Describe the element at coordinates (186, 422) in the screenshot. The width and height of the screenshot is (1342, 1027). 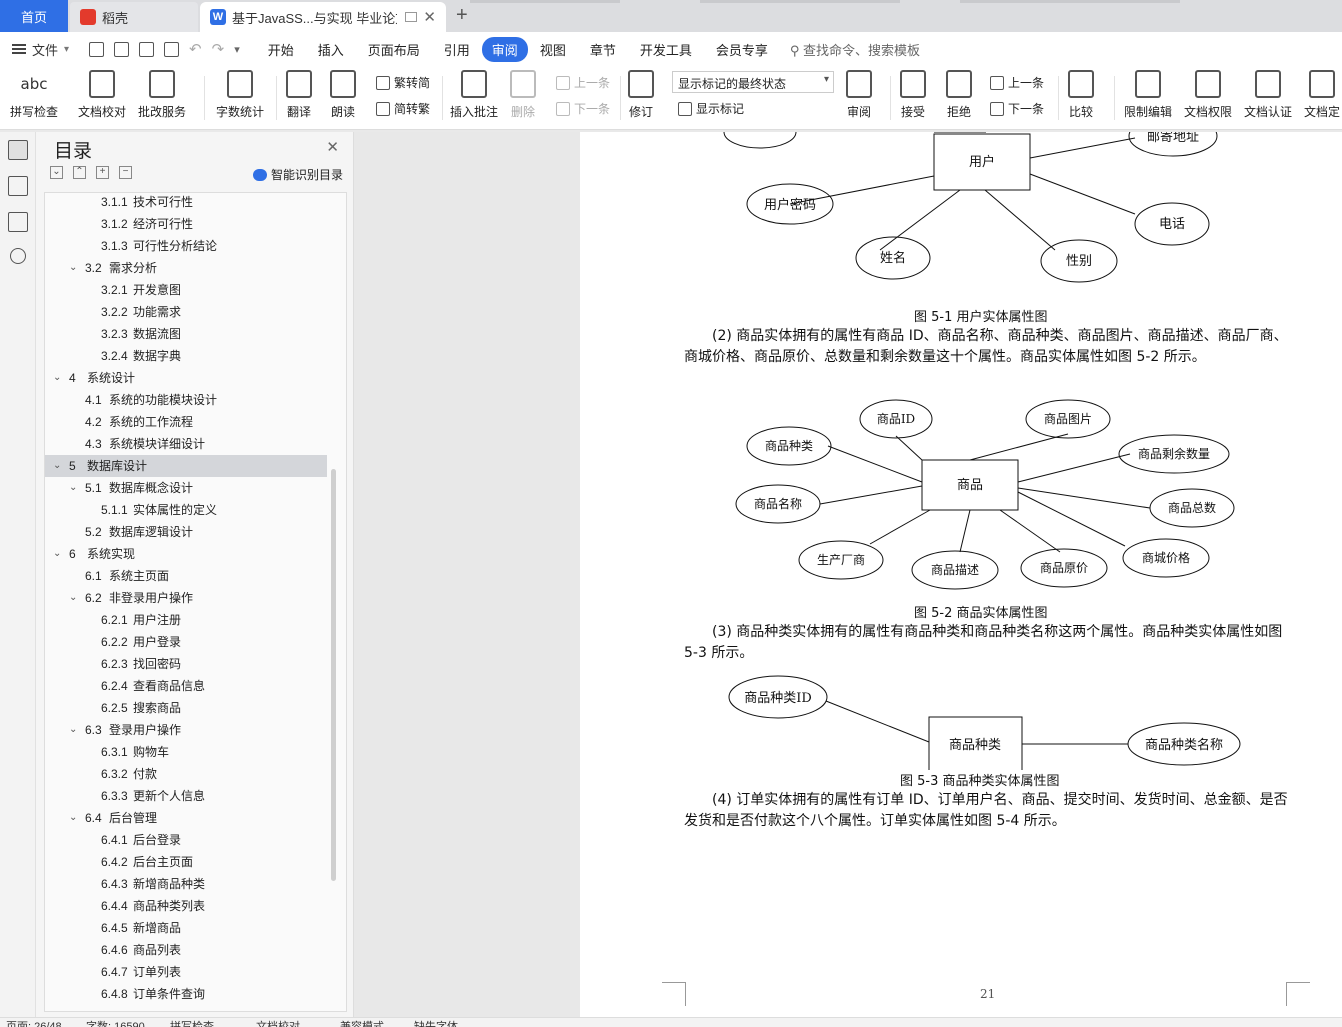
I see `toc-item: 4.2 系统的工作流程` at that location.